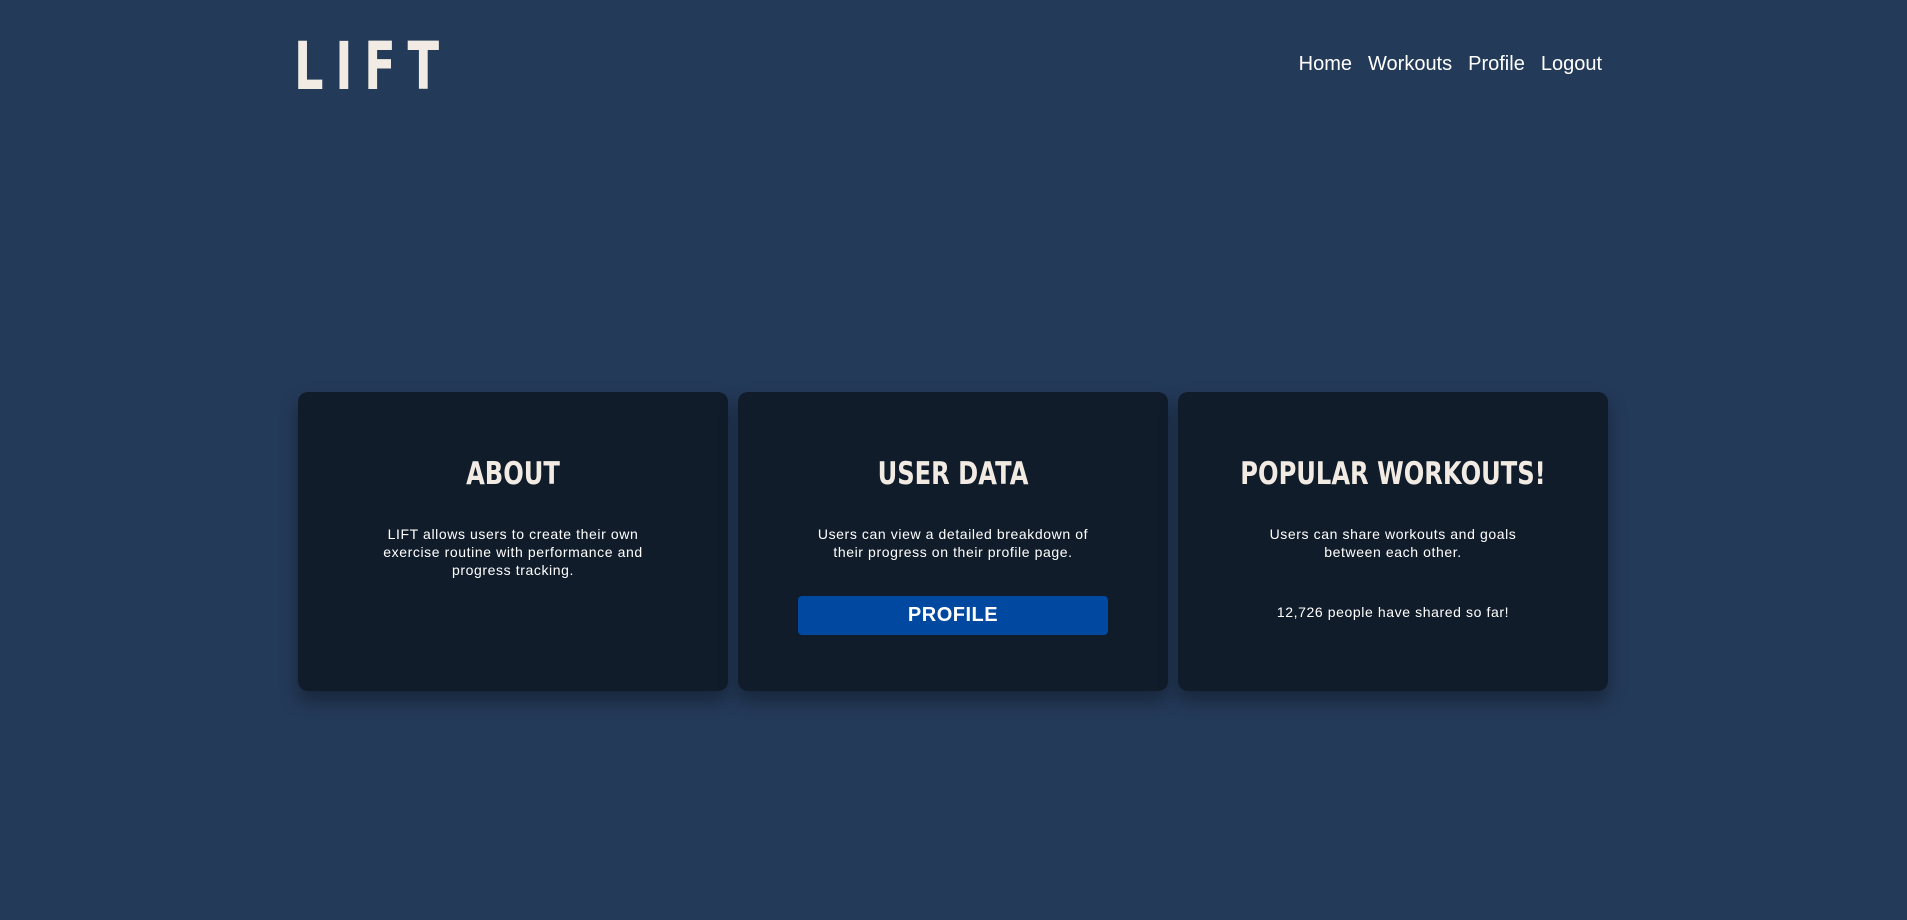 The image size is (1907, 920). Describe the element at coordinates (372, 67) in the screenshot. I see `logo: LIFT` at that location.